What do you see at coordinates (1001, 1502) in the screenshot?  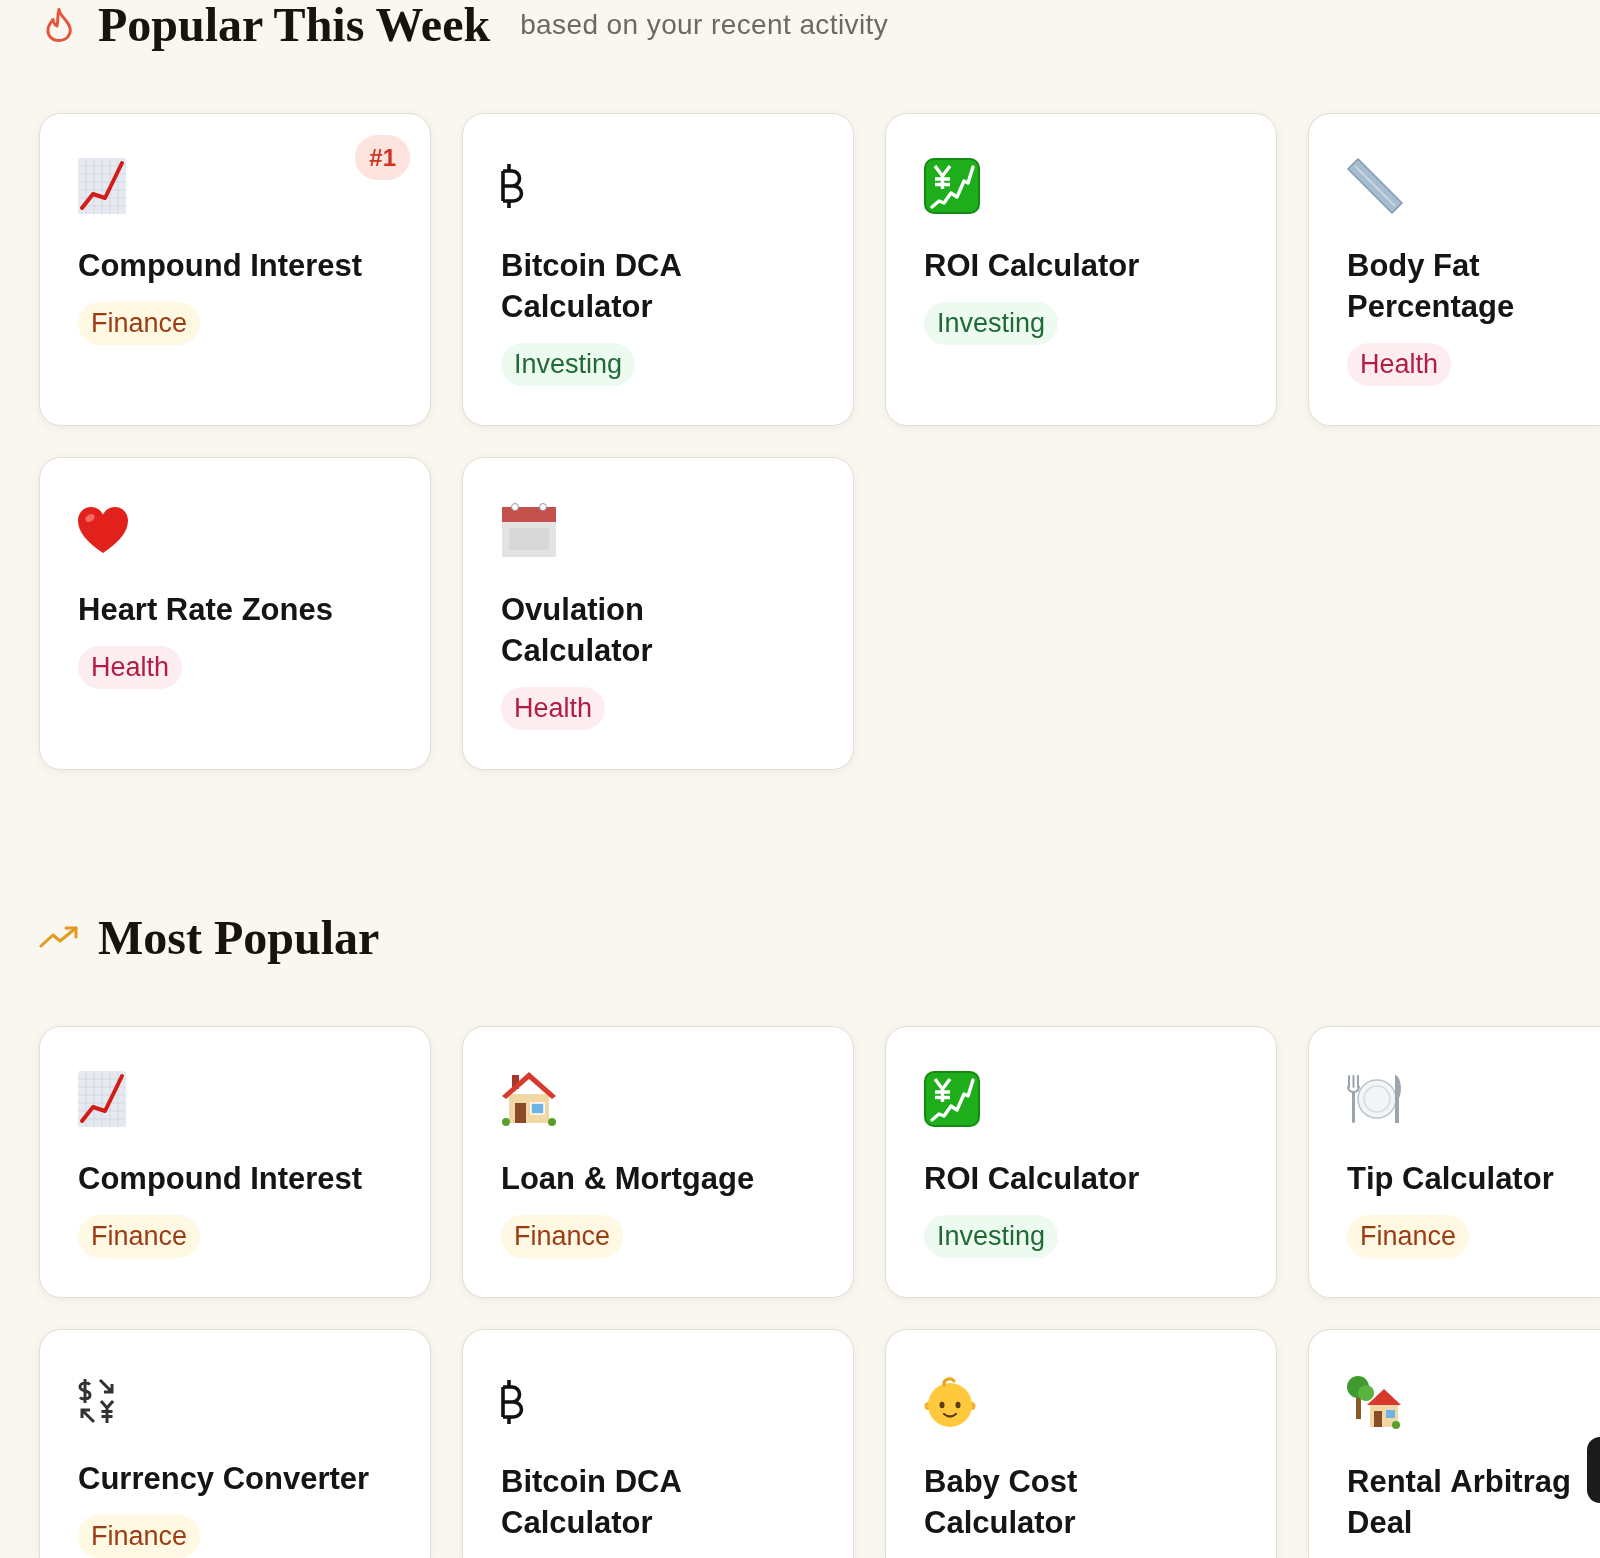 I see `card-title: Baby Cost Calculator` at bounding box center [1001, 1502].